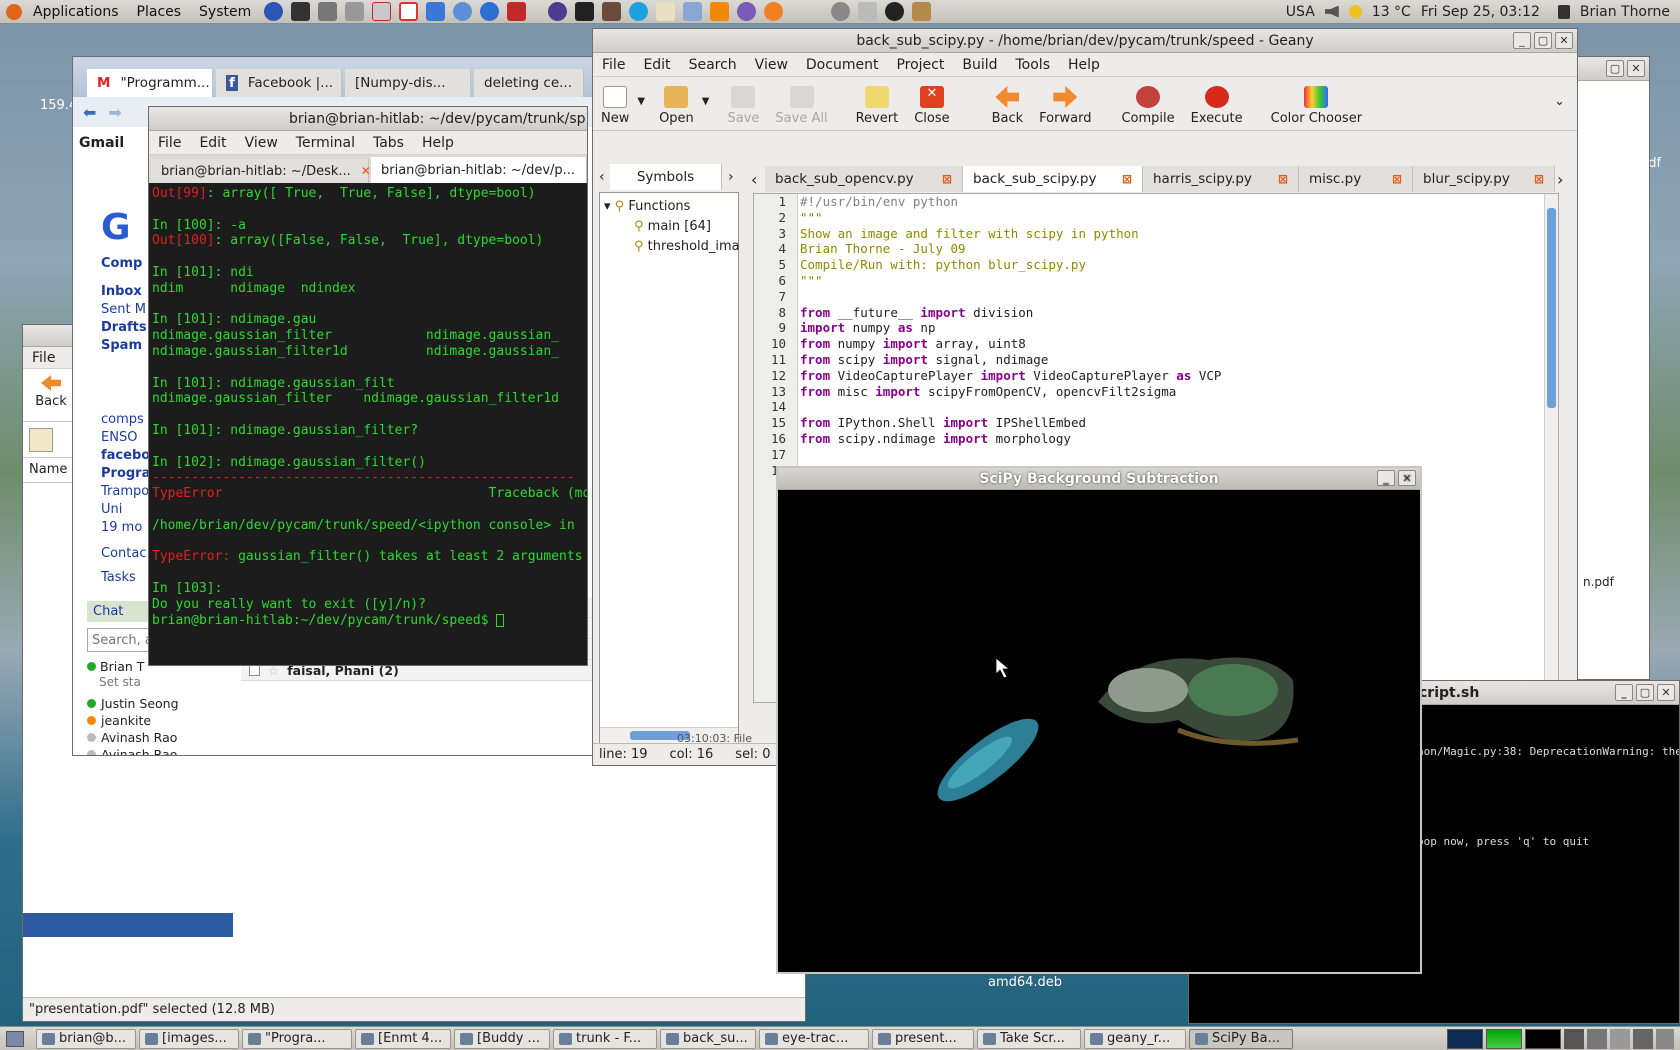 This screenshot has width=1680, height=1050. What do you see at coordinates (639, 11) in the screenshot?
I see `skype-launcher-icon` at bounding box center [639, 11].